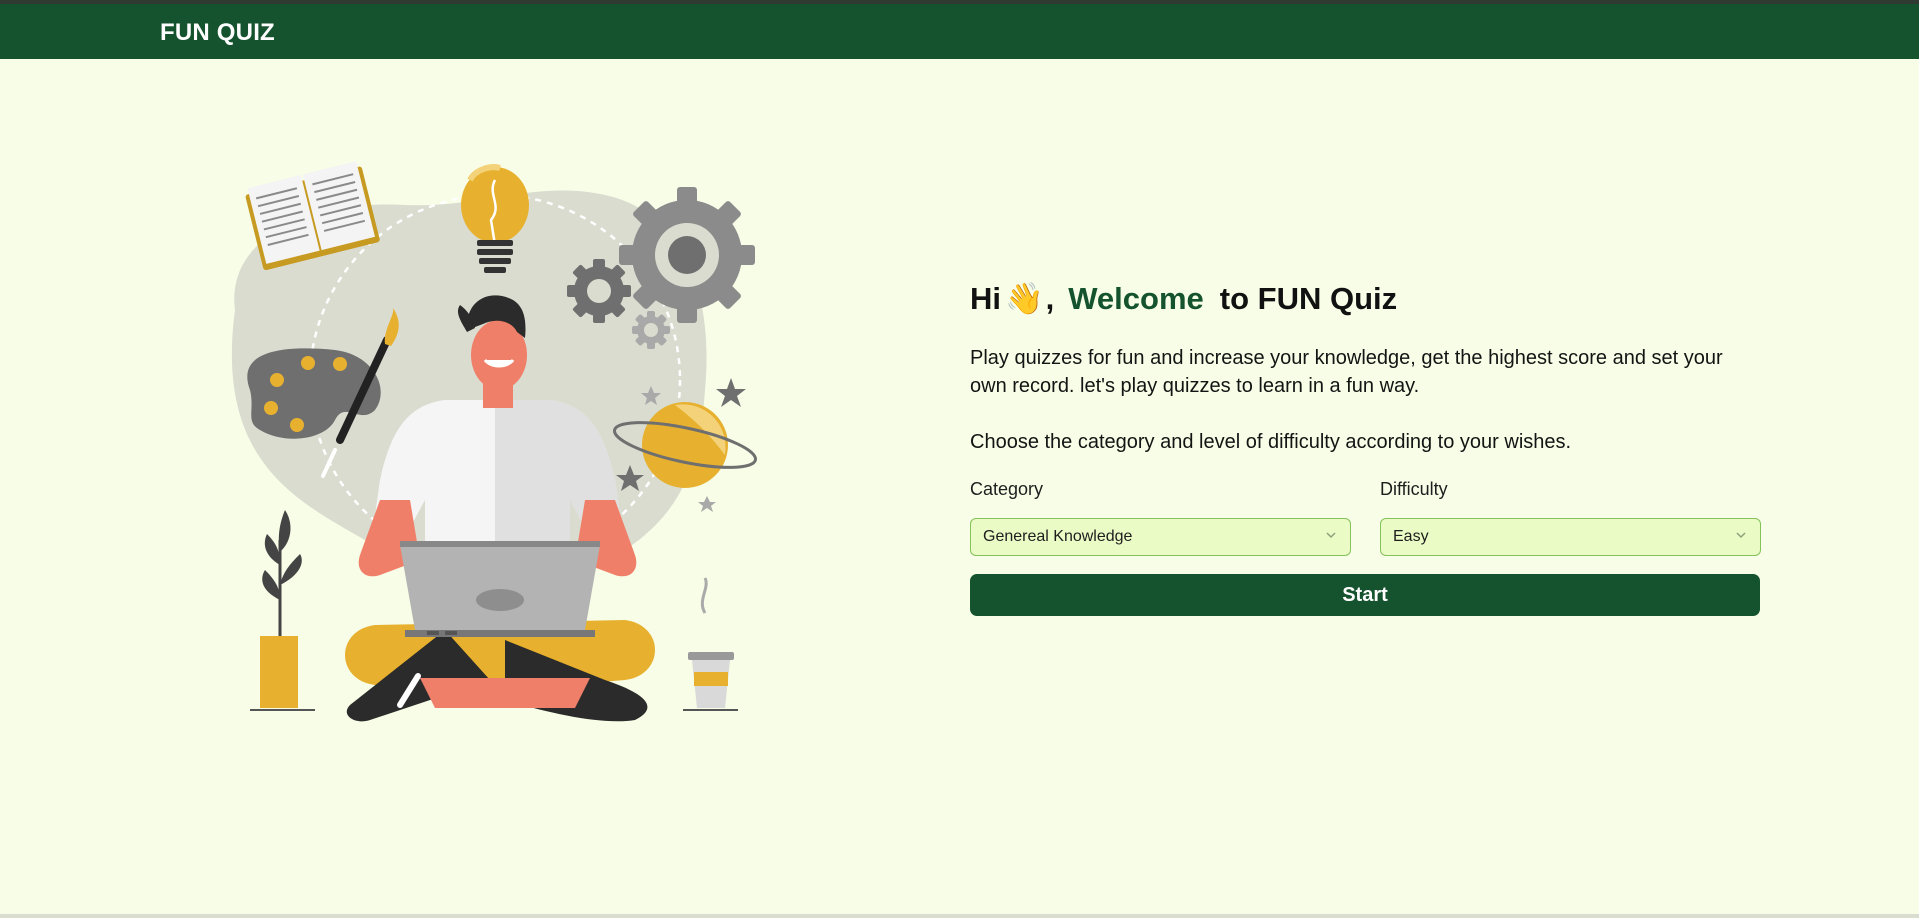 This screenshot has width=1919, height=918. I want to click on welcome-heading: Hi 👋, Welcome to FUN Quiz, so click(1365, 299).